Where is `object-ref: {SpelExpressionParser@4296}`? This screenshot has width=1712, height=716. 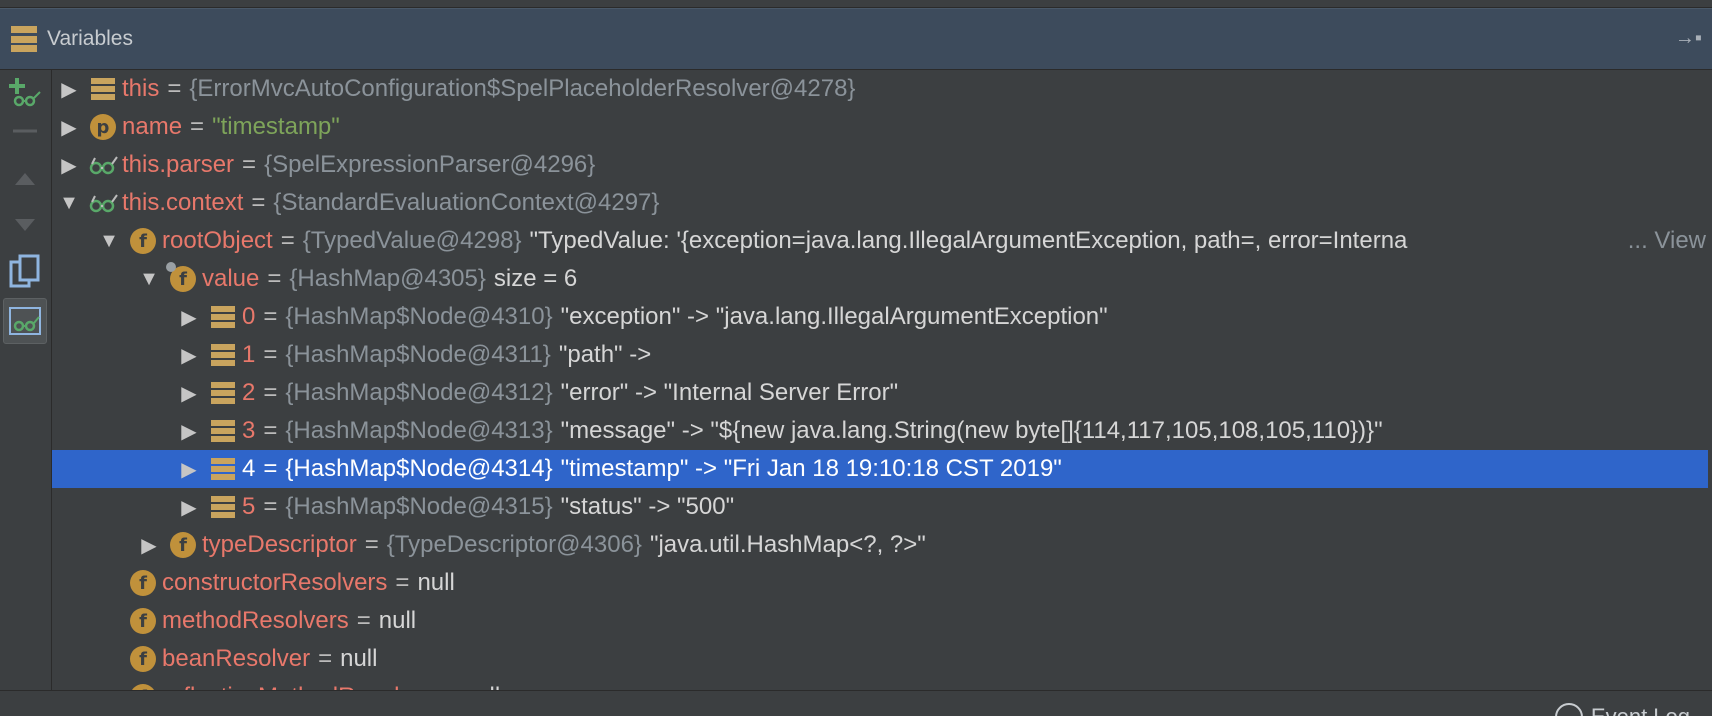 object-ref: {SpelExpressionParser@4296} is located at coordinates (430, 164).